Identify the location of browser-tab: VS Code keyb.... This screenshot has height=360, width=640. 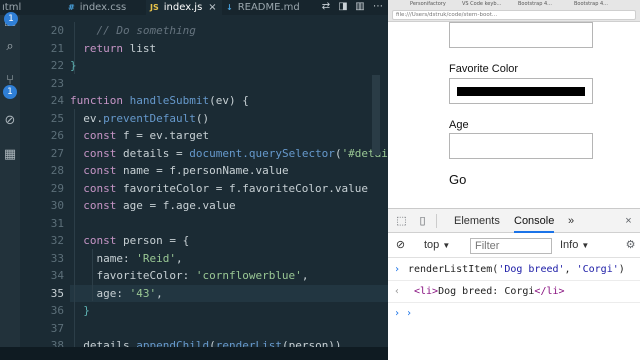
(488, 4).